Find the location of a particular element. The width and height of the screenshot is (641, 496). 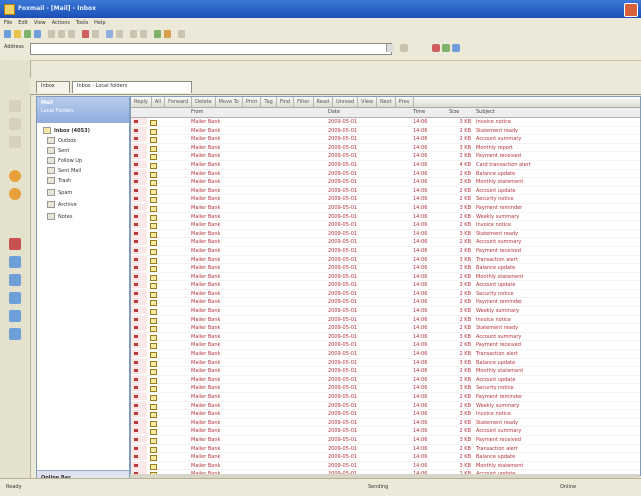

tab-inbox: Inbox is located at coordinates (53, 87).